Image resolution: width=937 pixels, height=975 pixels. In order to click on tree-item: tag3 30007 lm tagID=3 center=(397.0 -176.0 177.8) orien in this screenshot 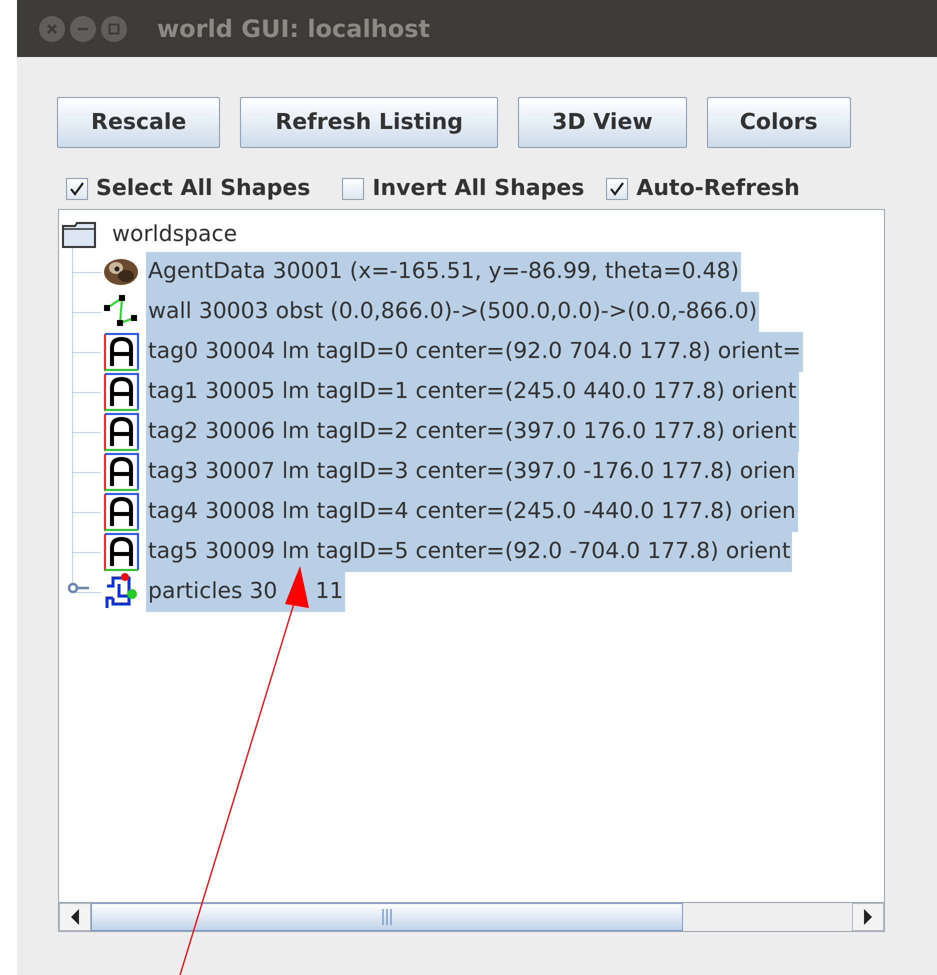, I will do `click(472, 472)`.